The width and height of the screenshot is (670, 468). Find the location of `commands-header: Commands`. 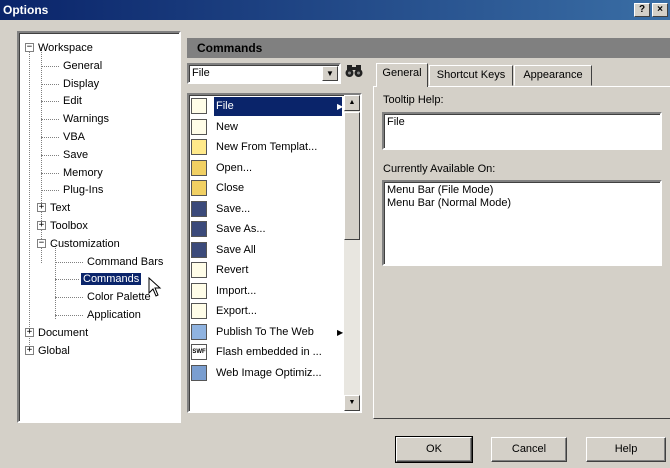

commands-header: Commands is located at coordinates (428, 48).